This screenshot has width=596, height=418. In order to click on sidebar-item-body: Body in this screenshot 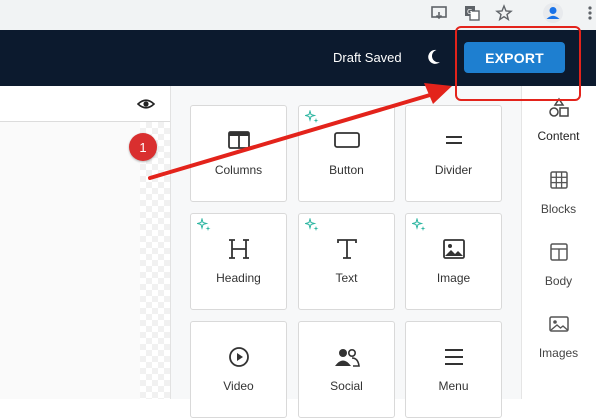, I will do `click(558, 274)`.